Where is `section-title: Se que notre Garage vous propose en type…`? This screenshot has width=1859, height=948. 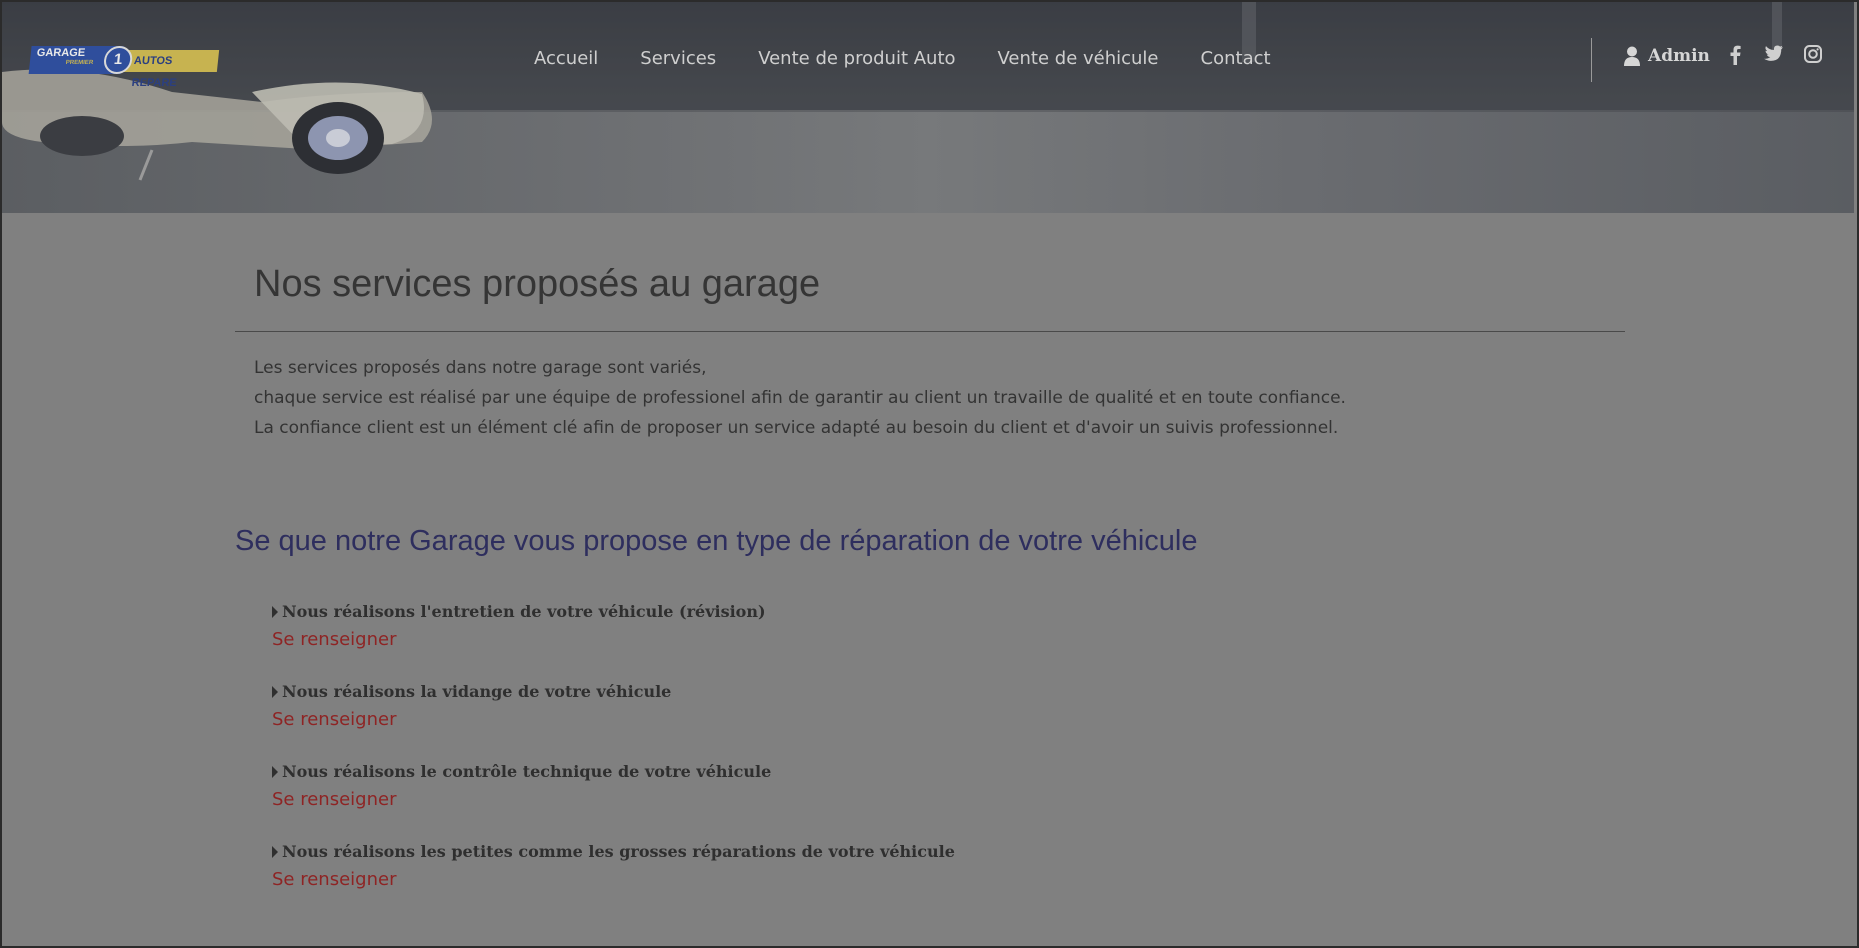 section-title: Se que notre Garage vous propose en type… is located at coordinates (716, 541).